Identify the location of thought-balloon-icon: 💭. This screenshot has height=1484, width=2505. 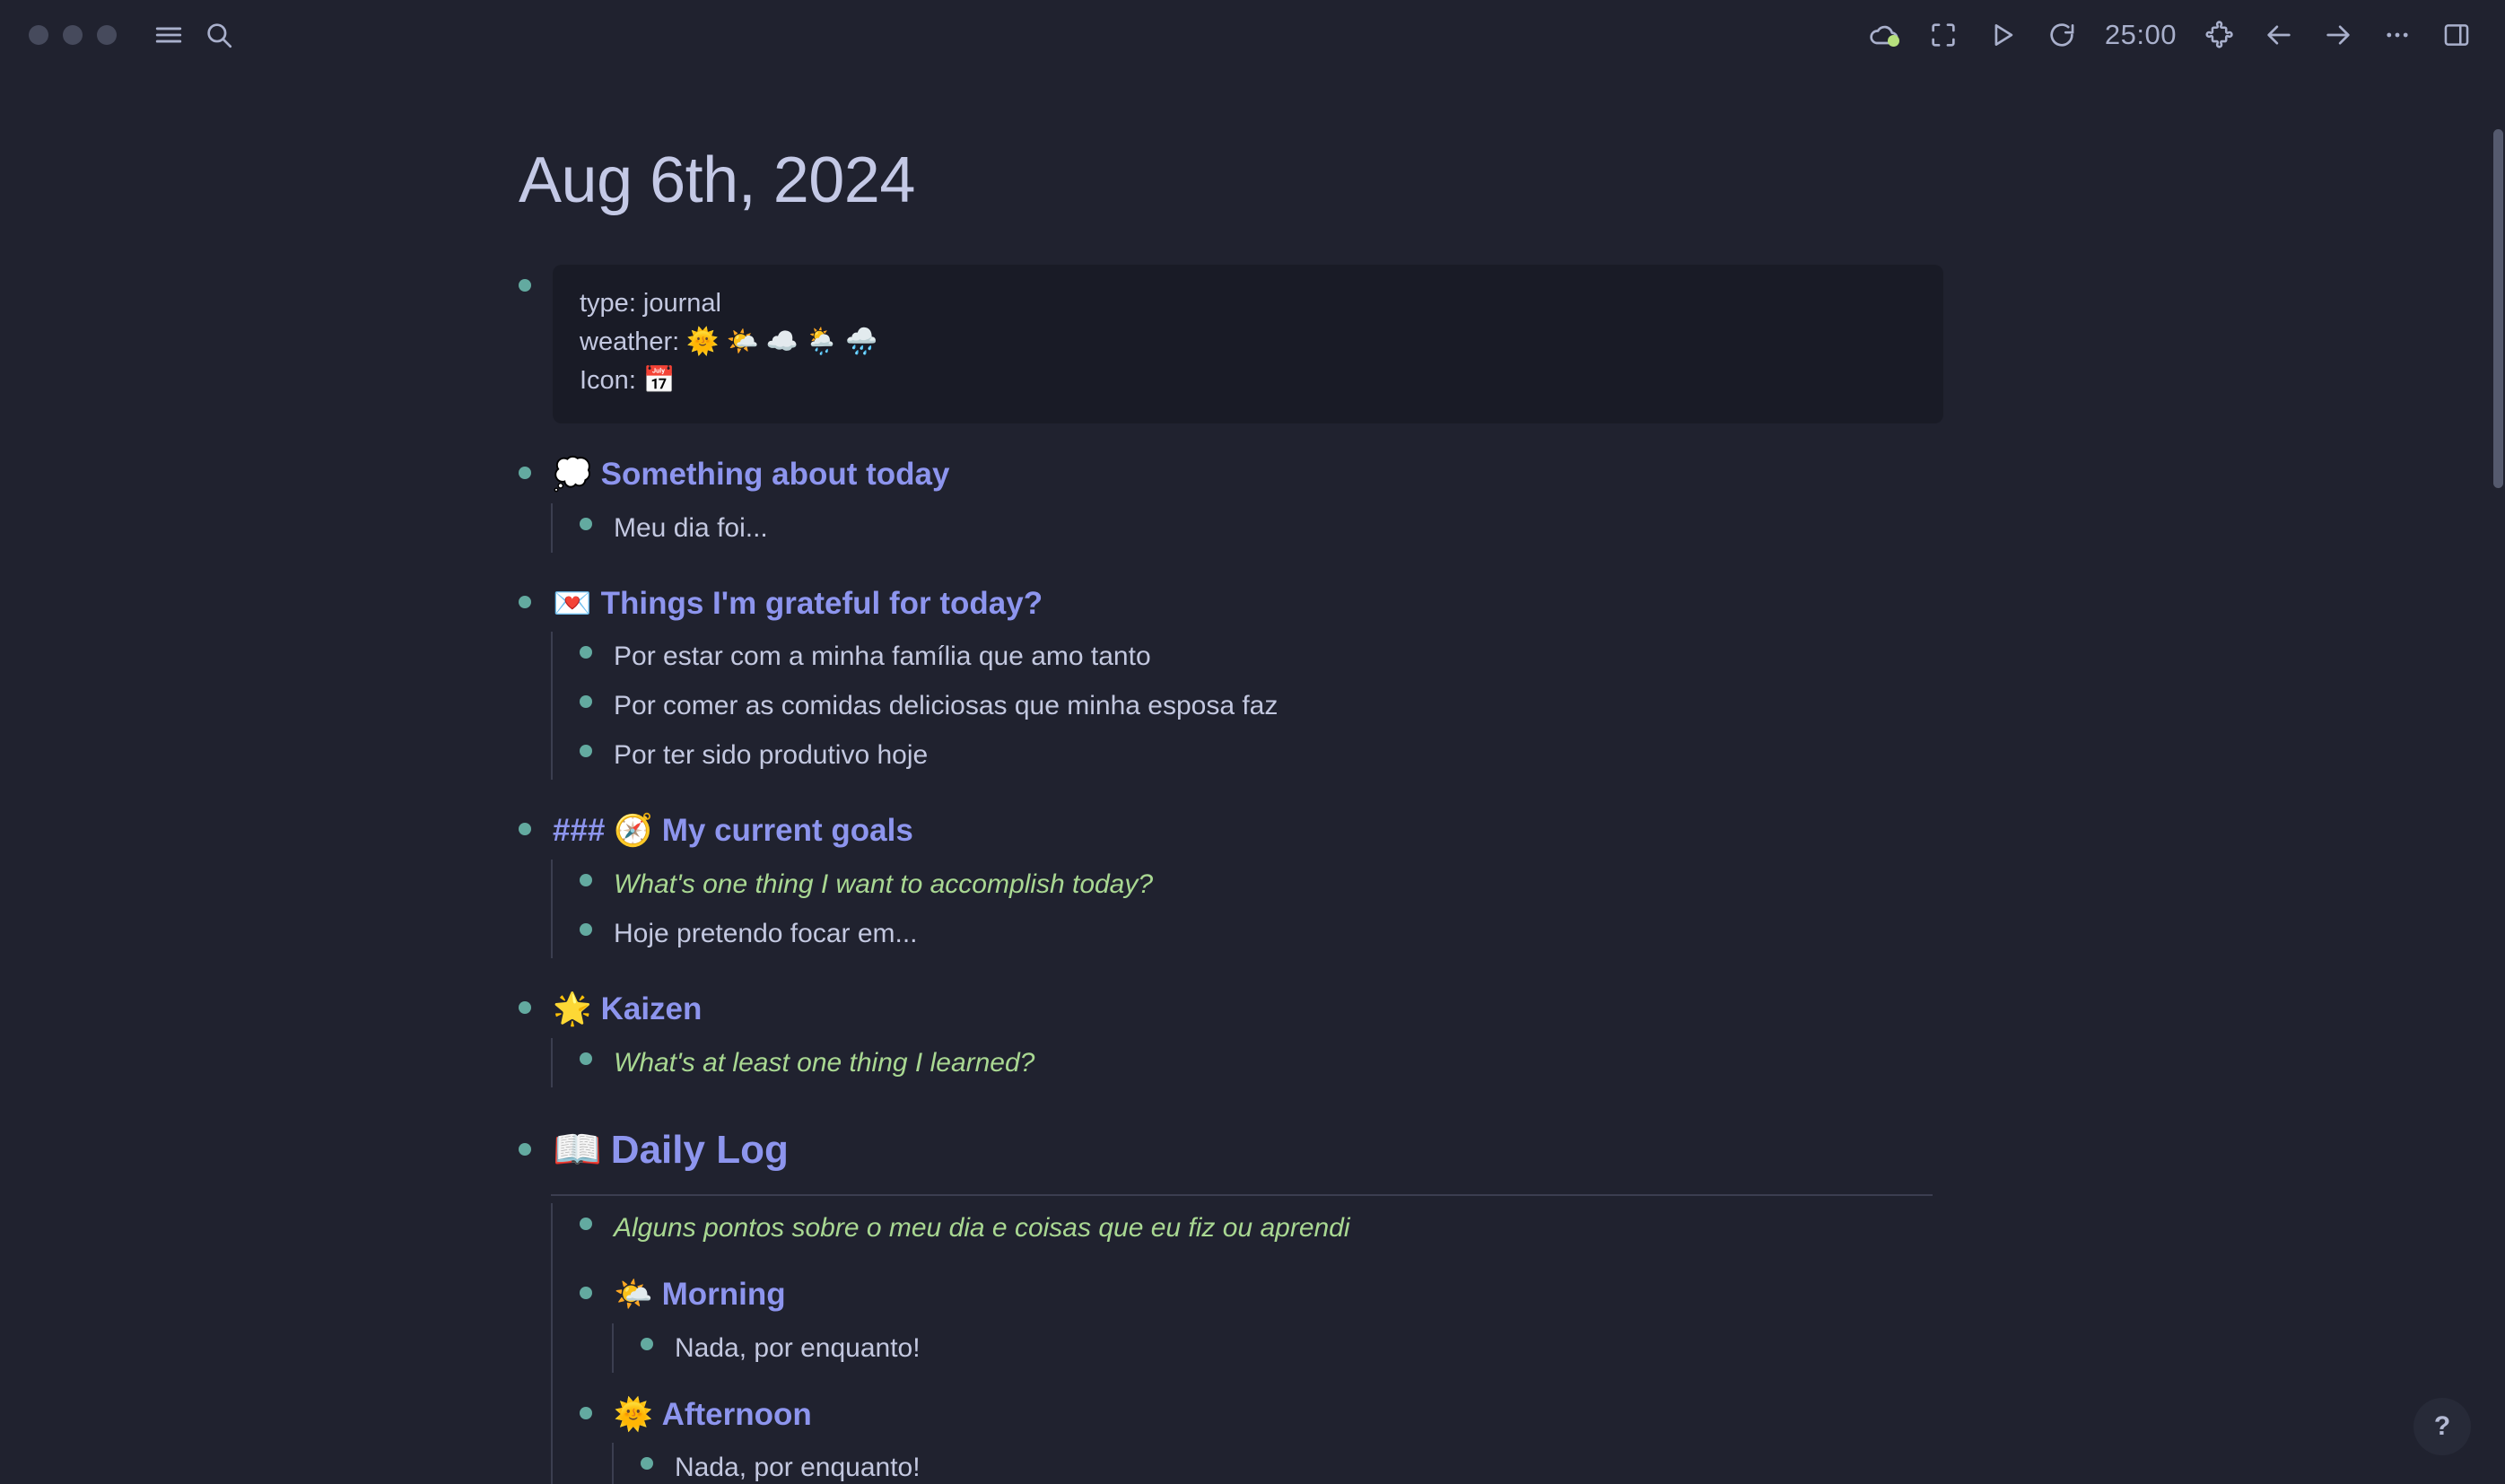
(572, 475).